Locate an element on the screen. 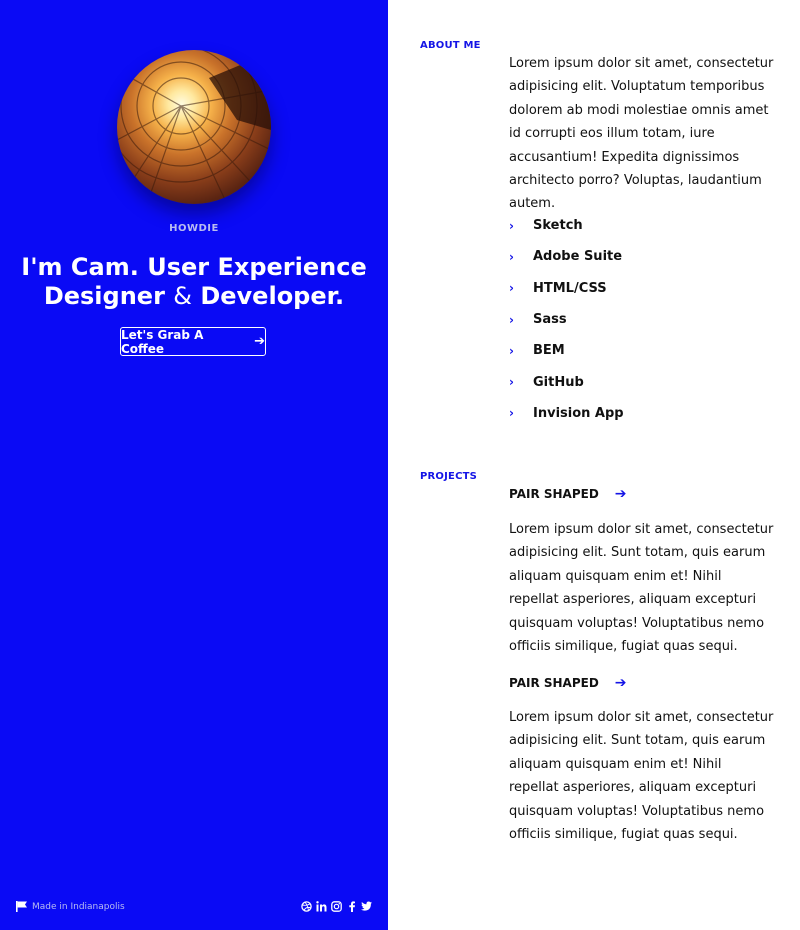 The height and width of the screenshot is (930, 800). grab-coffee-button: Let's Grab A Coffee ➔ is located at coordinates (193, 341).